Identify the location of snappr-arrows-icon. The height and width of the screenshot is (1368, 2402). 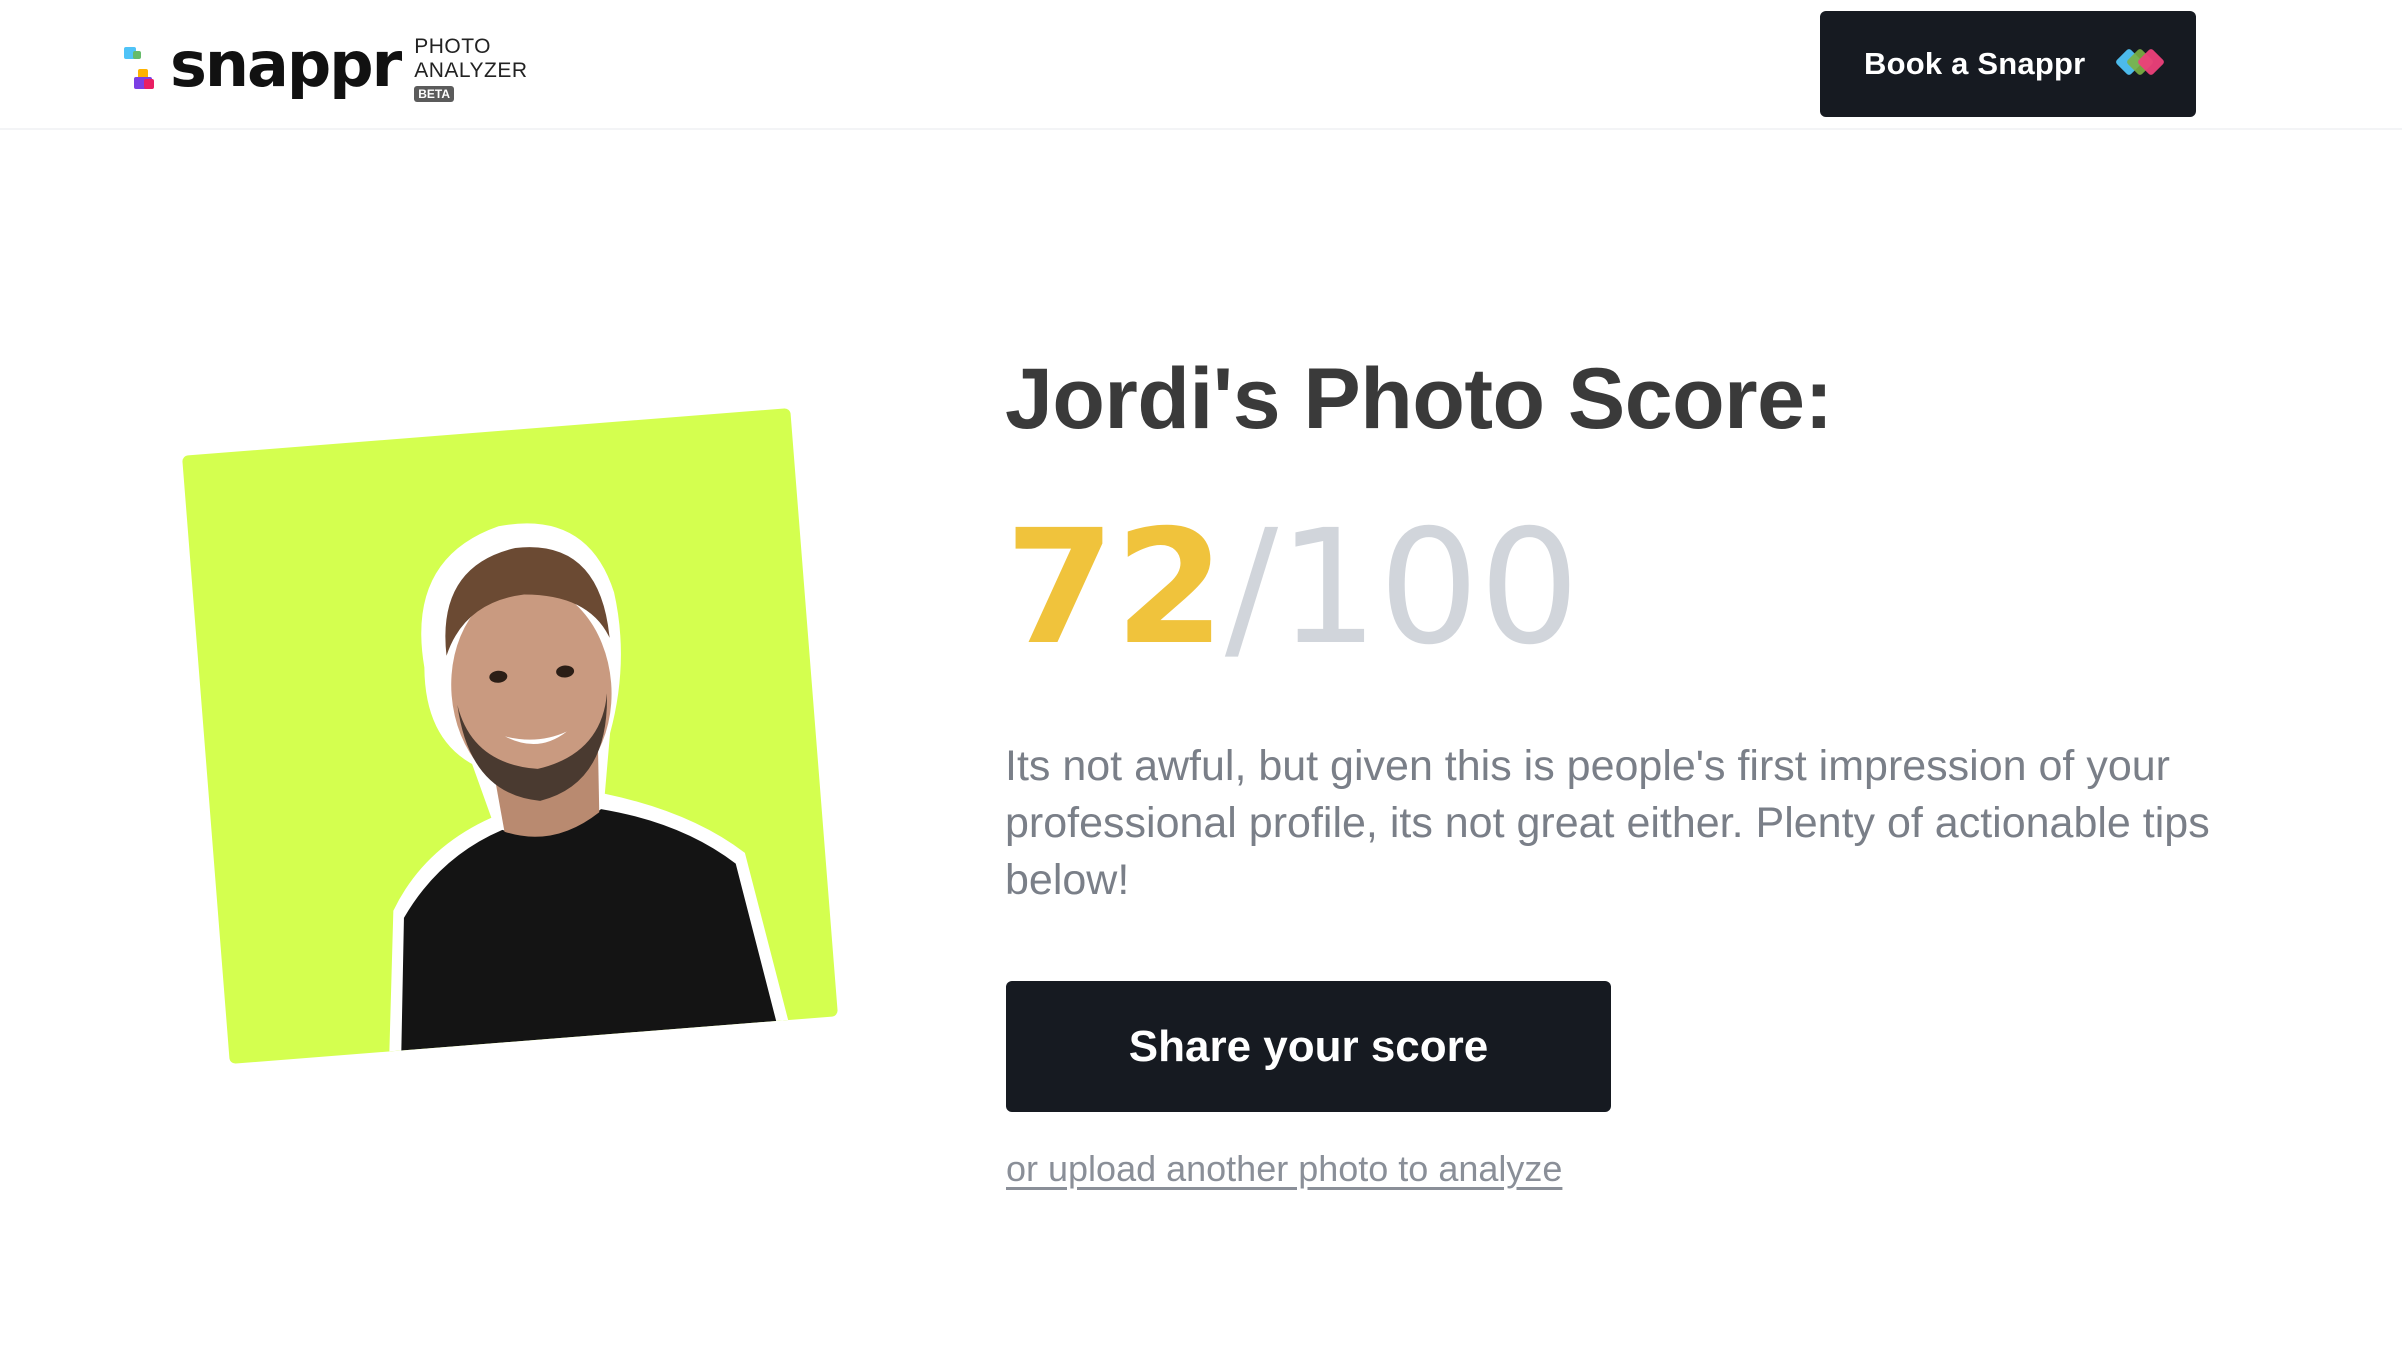
(2140, 64).